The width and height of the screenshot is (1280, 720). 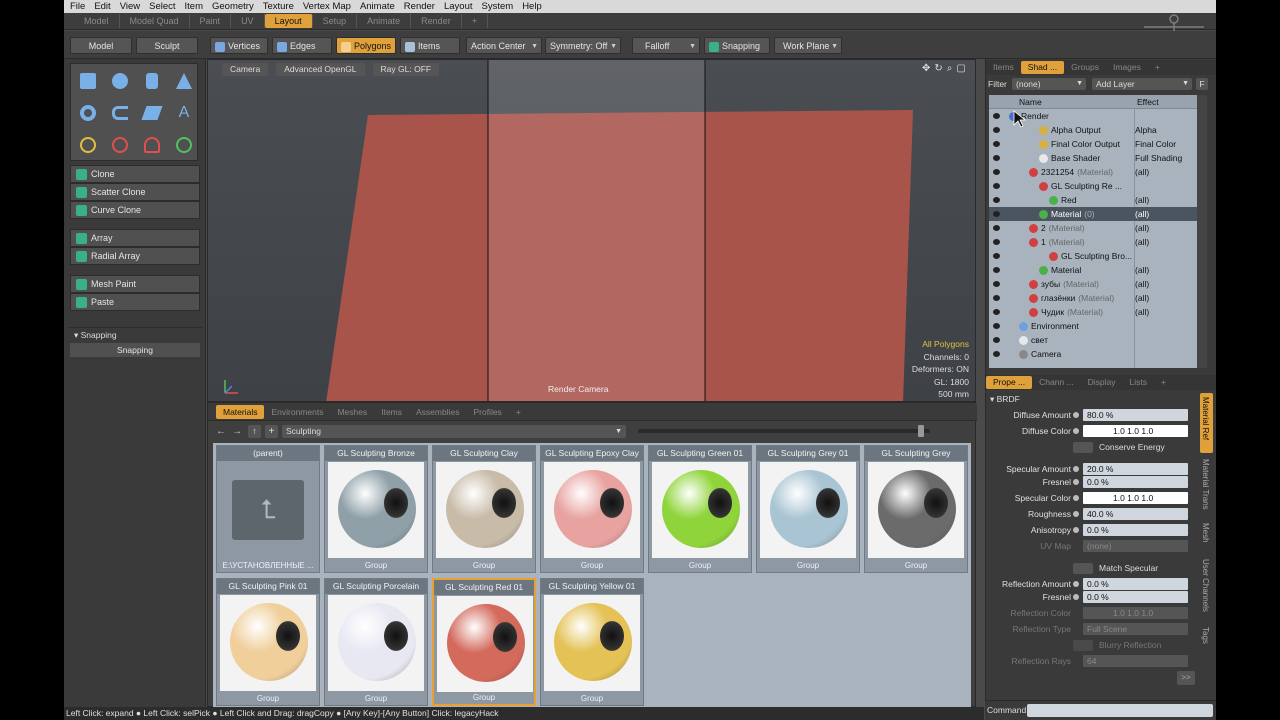 I want to click on menu-select: Select, so click(x=162, y=6).